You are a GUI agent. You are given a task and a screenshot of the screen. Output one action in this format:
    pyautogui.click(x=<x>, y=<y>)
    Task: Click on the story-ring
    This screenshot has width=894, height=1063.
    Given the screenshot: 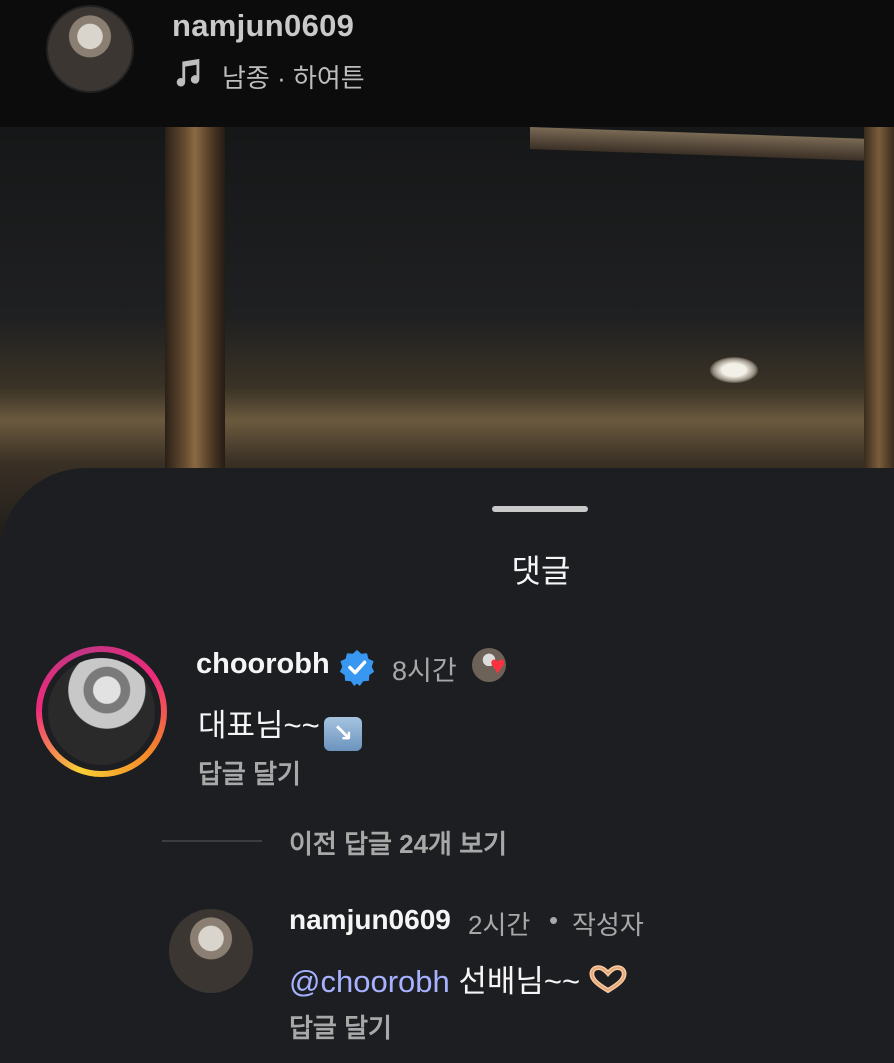 What is the action you would take?
    pyautogui.click(x=101, y=711)
    